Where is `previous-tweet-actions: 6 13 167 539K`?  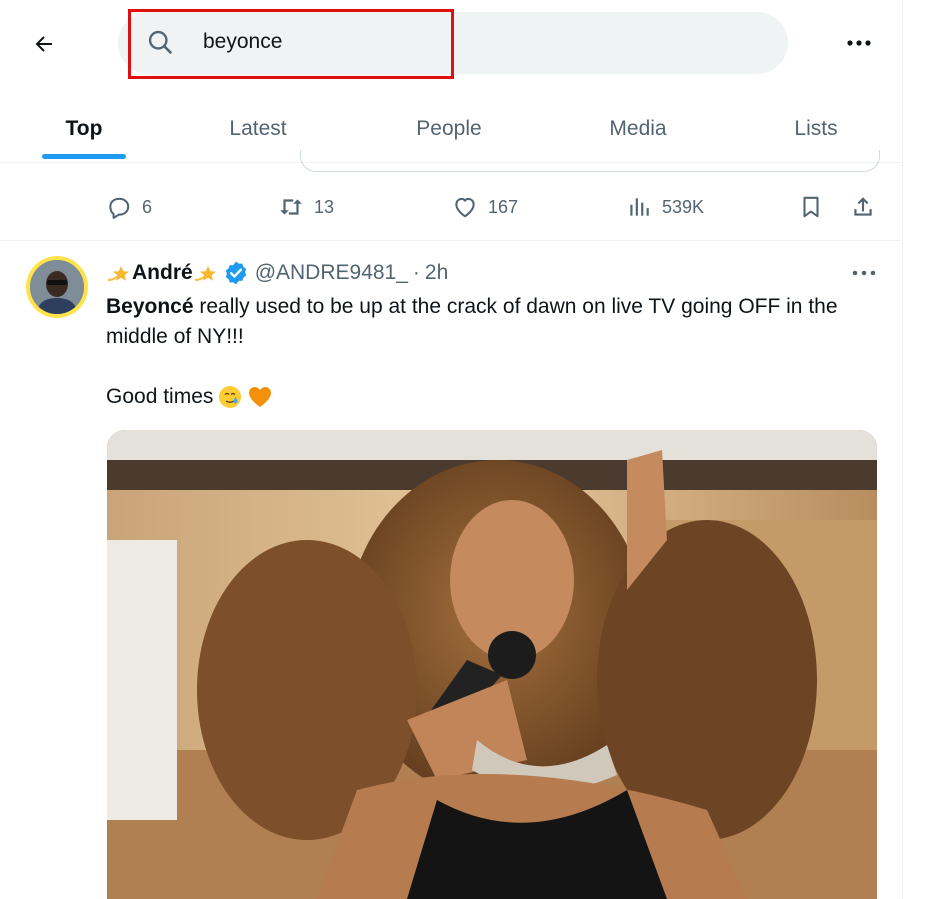
previous-tweet-actions: 6 13 167 539K is located at coordinates (496, 207).